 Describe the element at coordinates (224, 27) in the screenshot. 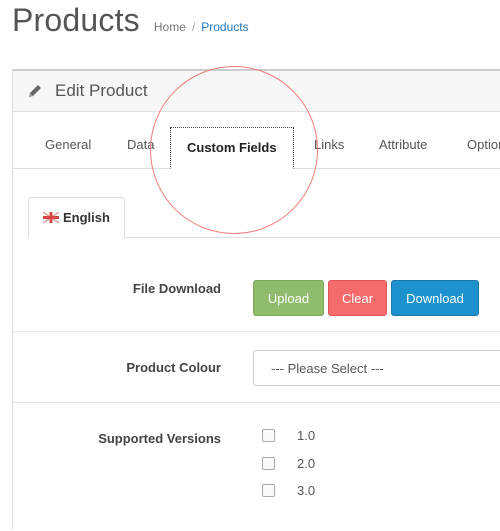

I see `breadcrumb-products: Products` at that location.